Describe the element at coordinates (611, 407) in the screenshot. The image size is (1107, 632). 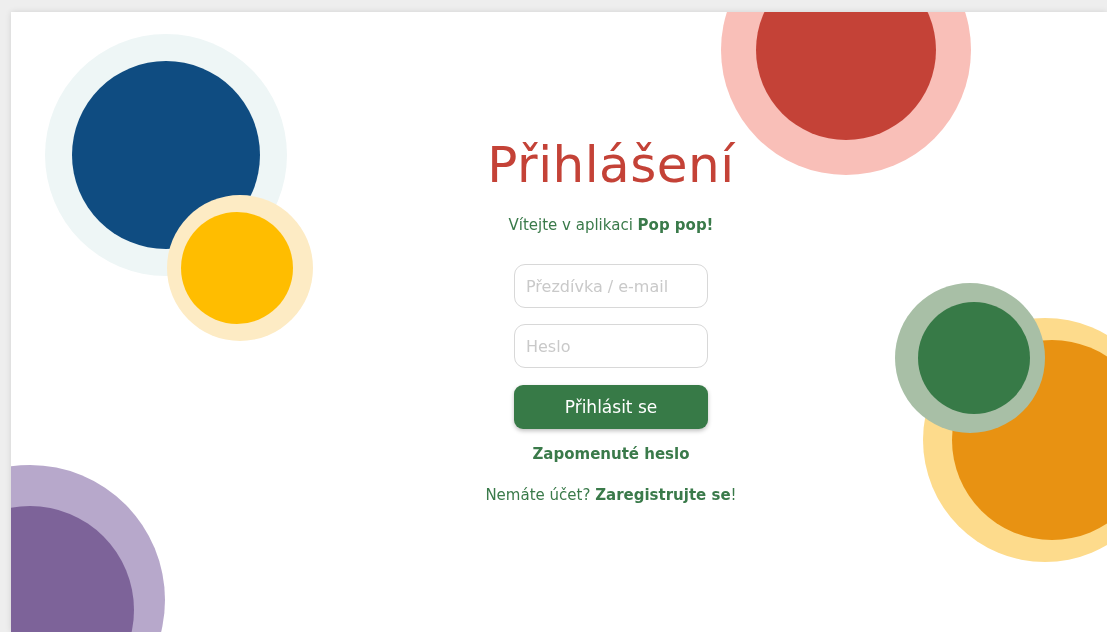
I see `login-button: Přihlásit se` at that location.